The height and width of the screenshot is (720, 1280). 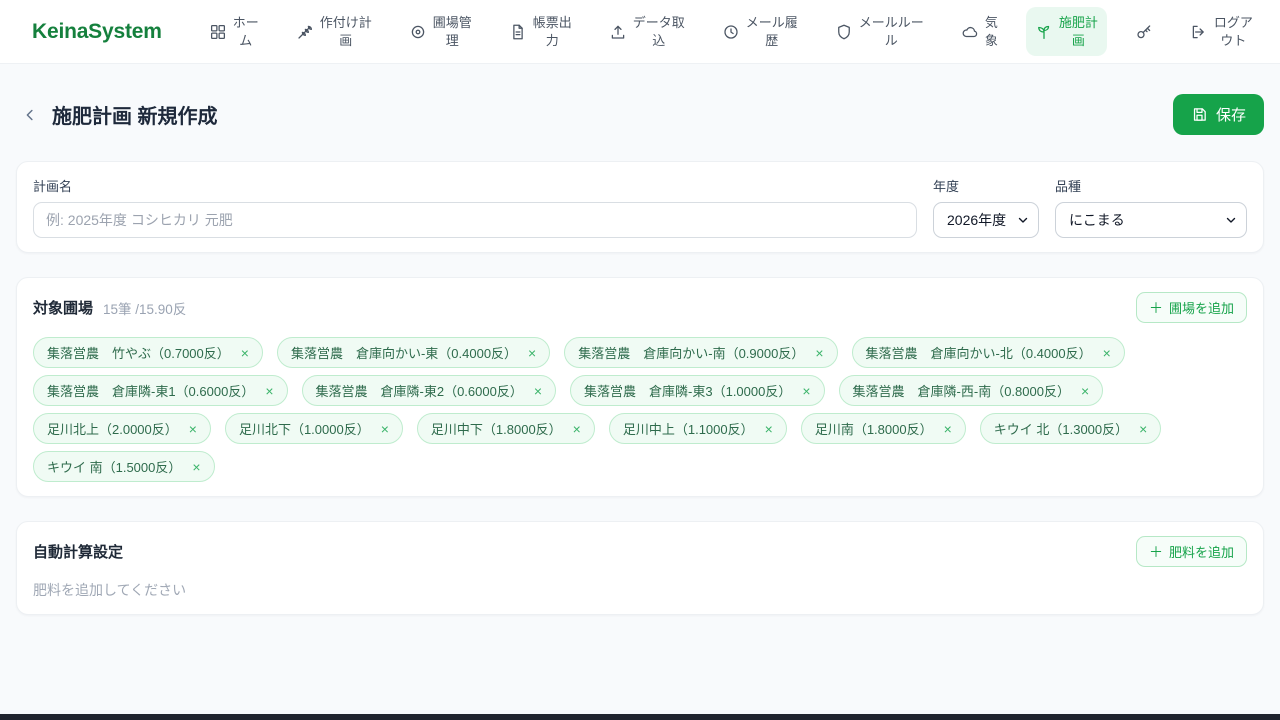 What do you see at coordinates (305, 32) in the screenshot?
I see `wheat-icon` at bounding box center [305, 32].